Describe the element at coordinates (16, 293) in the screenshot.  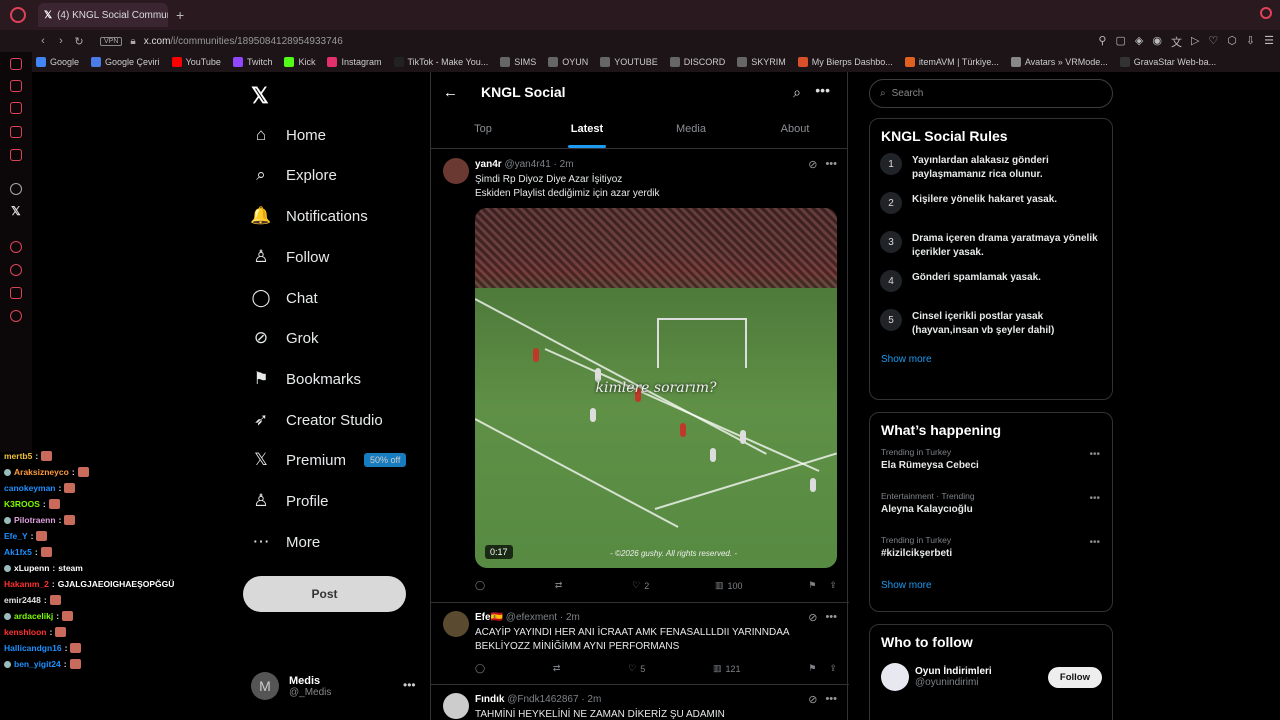
I see `sidebar-crypto-icon` at that location.